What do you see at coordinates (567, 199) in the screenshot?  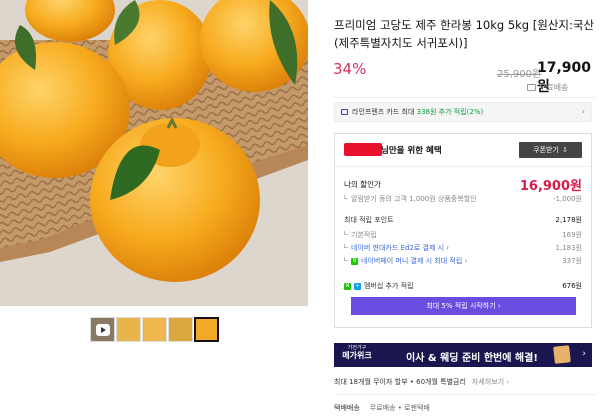 I see `coupon-discount: -1,000원` at bounding box center [567, 199].